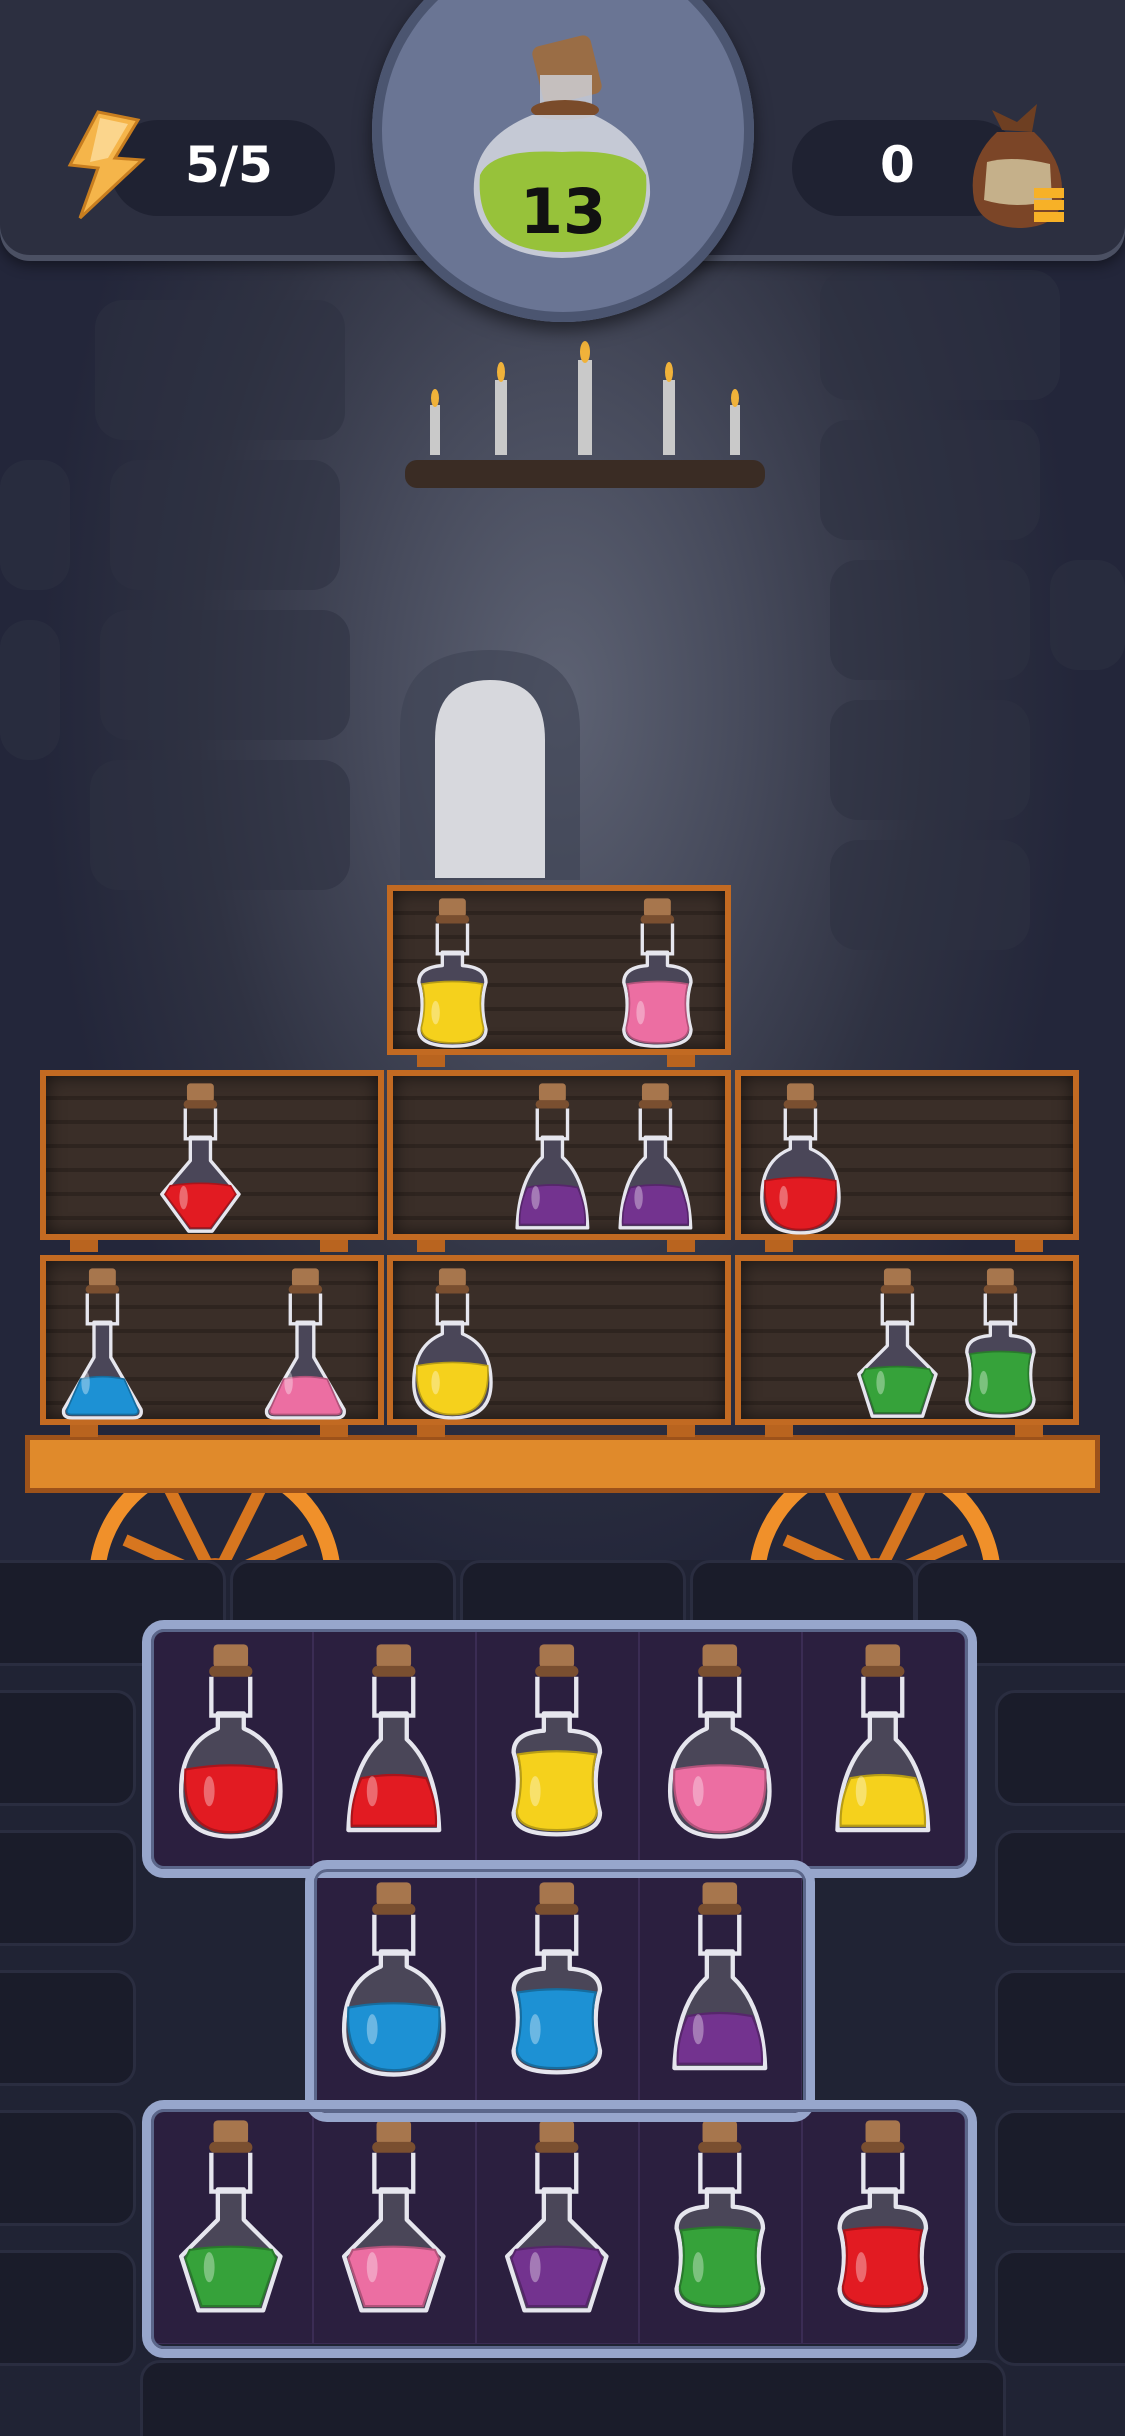  Describe the element at coordinates (563, 161) in the screenshot. I see `level-badge: 13` at that location.